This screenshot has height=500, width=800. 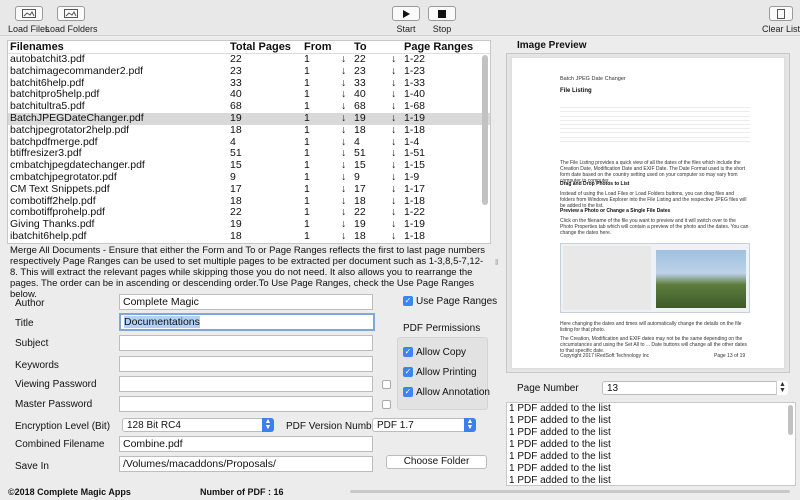 I want to click on allow-printing-label: Allow Printing, so click(x=446, y=372).